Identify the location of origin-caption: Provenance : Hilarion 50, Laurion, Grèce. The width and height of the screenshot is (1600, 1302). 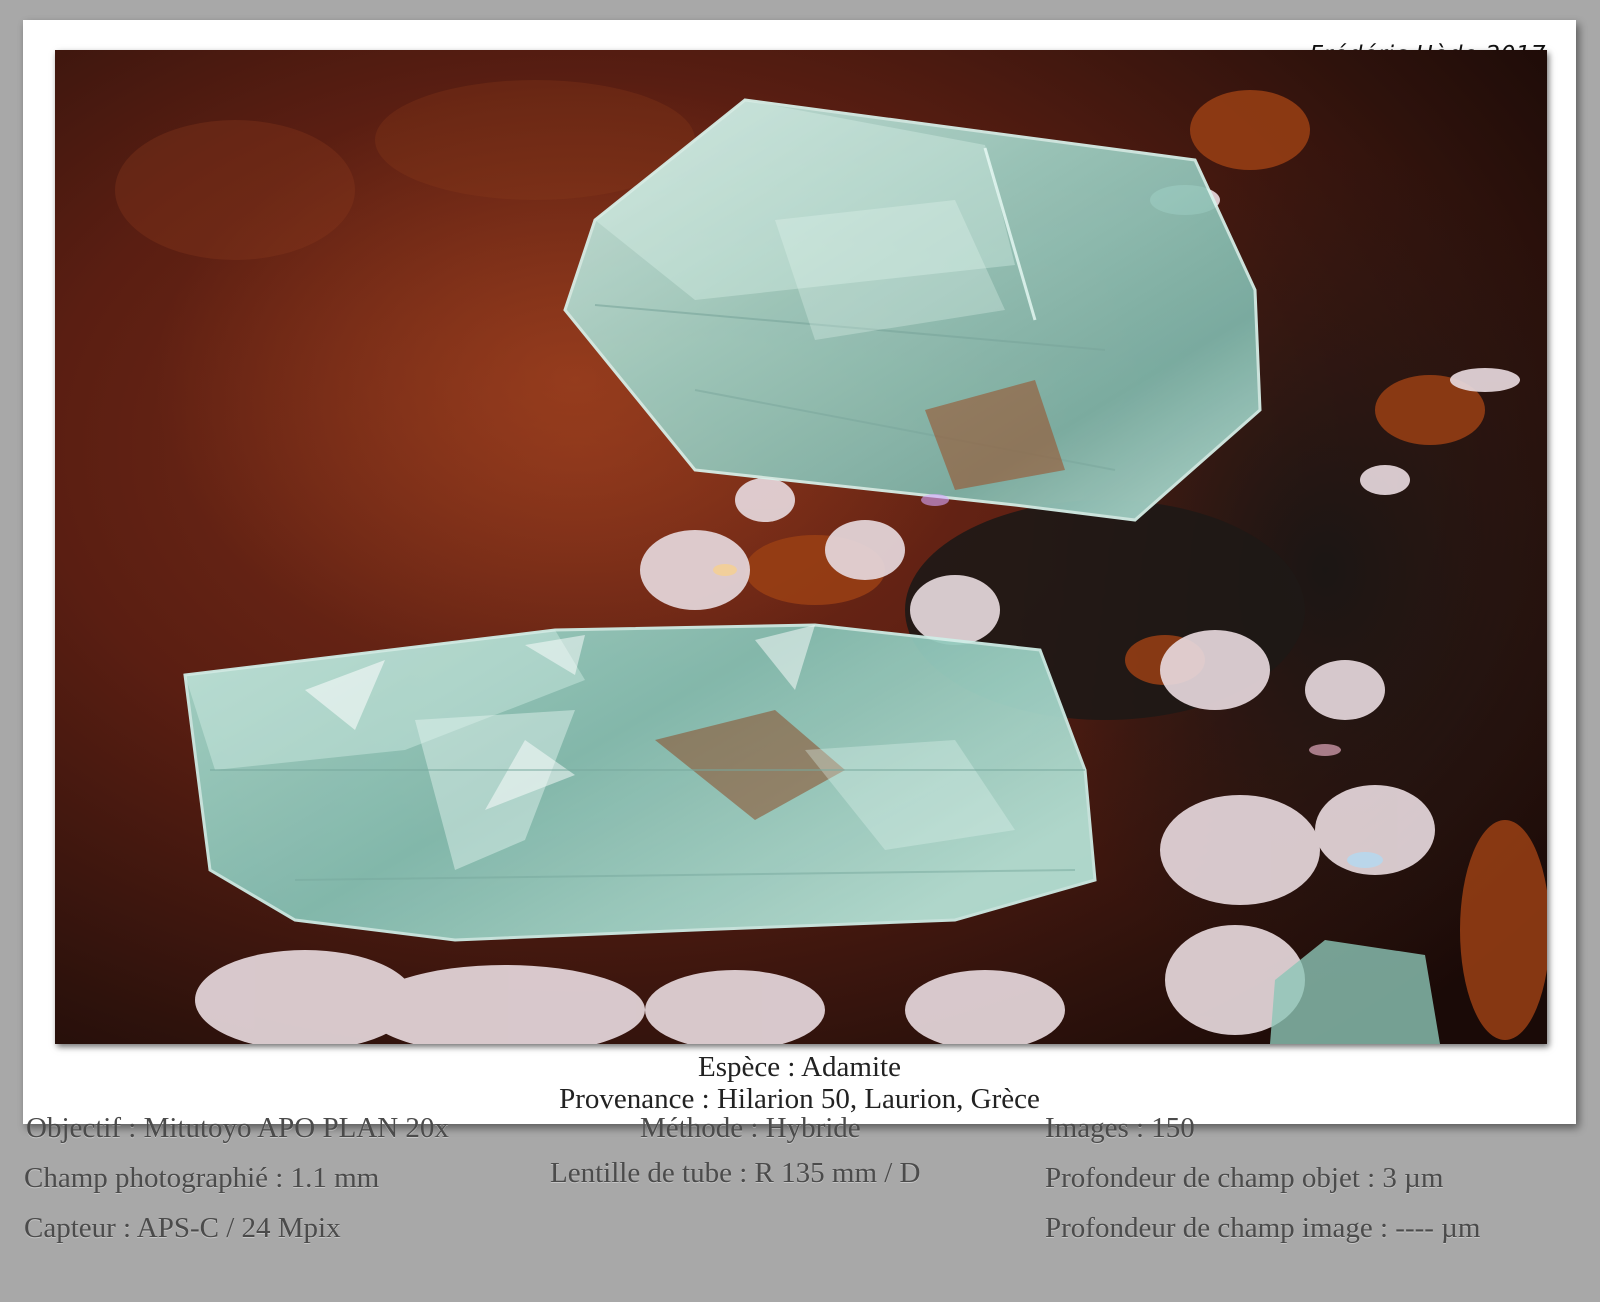
(799, 1099).